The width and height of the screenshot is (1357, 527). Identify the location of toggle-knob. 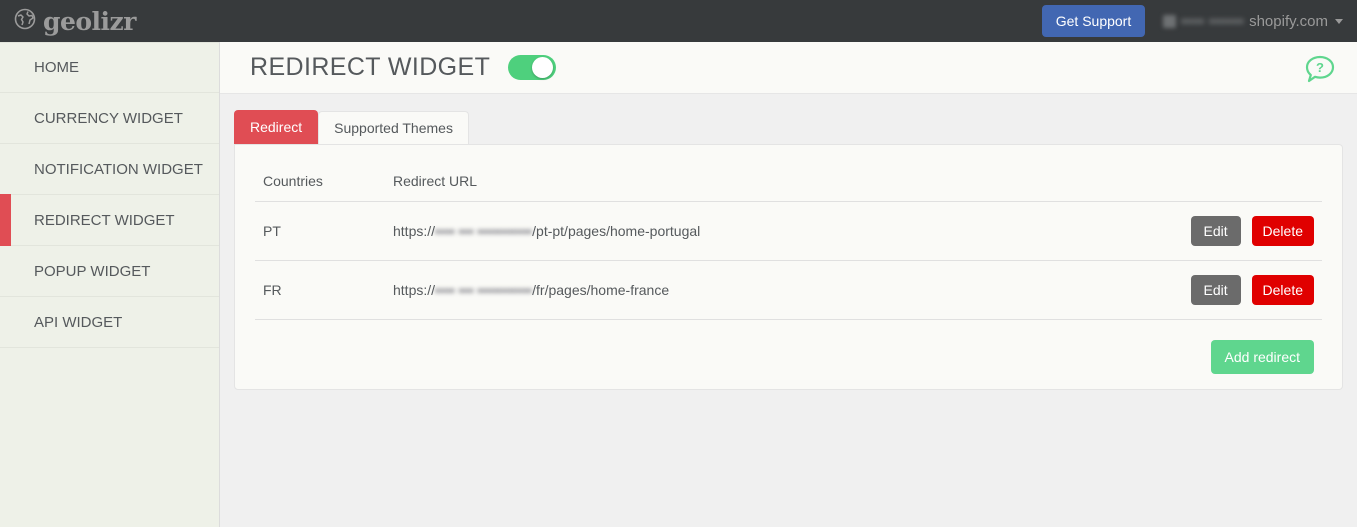
(543, 67).